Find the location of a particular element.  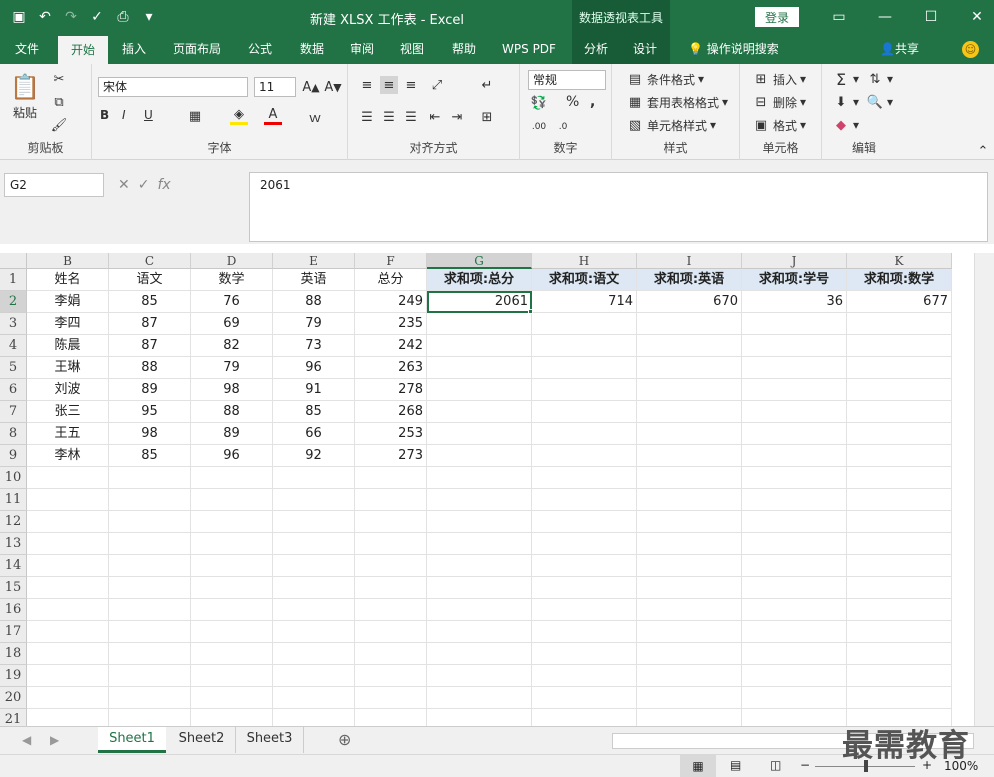

maximize-icon: ☐ is located at coordinates (931, 17).